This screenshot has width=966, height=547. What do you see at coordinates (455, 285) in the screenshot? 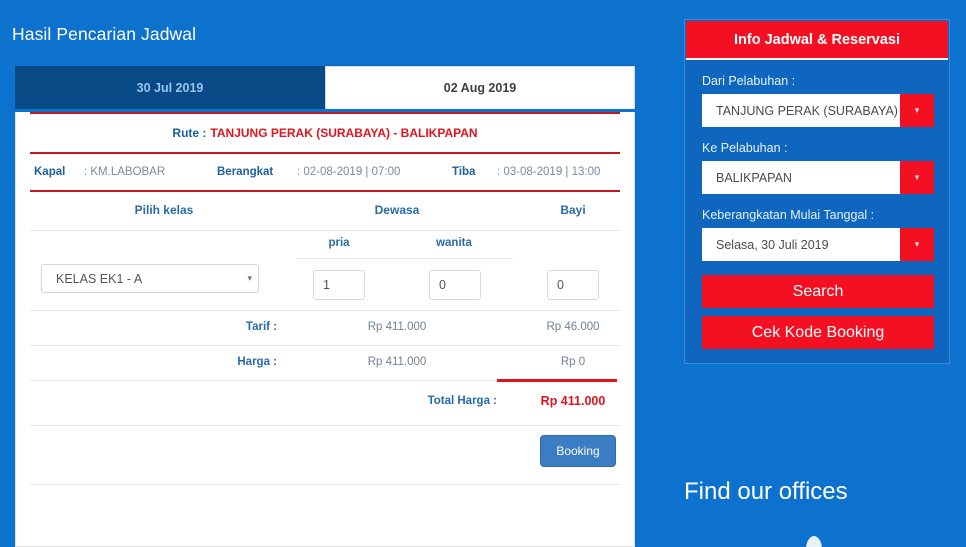
I see `quantity-input-wanita: 0` at bounding box center [455, 285].